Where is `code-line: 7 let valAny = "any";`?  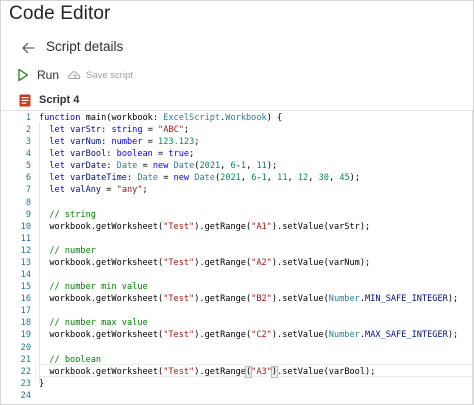
code-line: 7 let valAny = "any"; is located at coordinates (237, 190).